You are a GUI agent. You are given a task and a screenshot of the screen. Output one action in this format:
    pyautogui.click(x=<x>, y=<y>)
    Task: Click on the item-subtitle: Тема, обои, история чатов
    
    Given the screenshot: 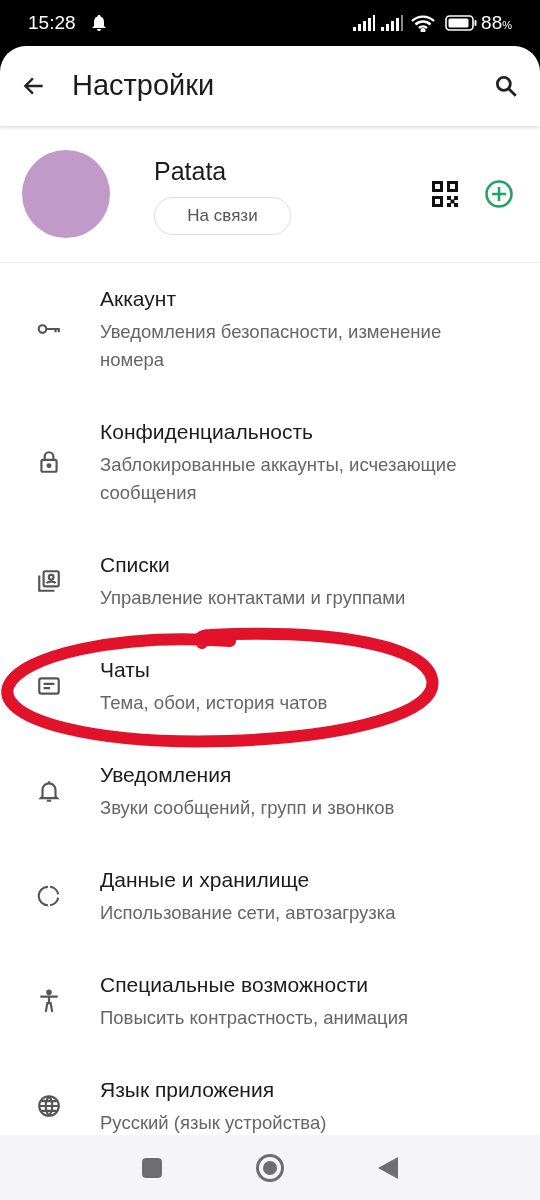 What is the action you would take?
    pyautogui.click(x=214, y=703)
    